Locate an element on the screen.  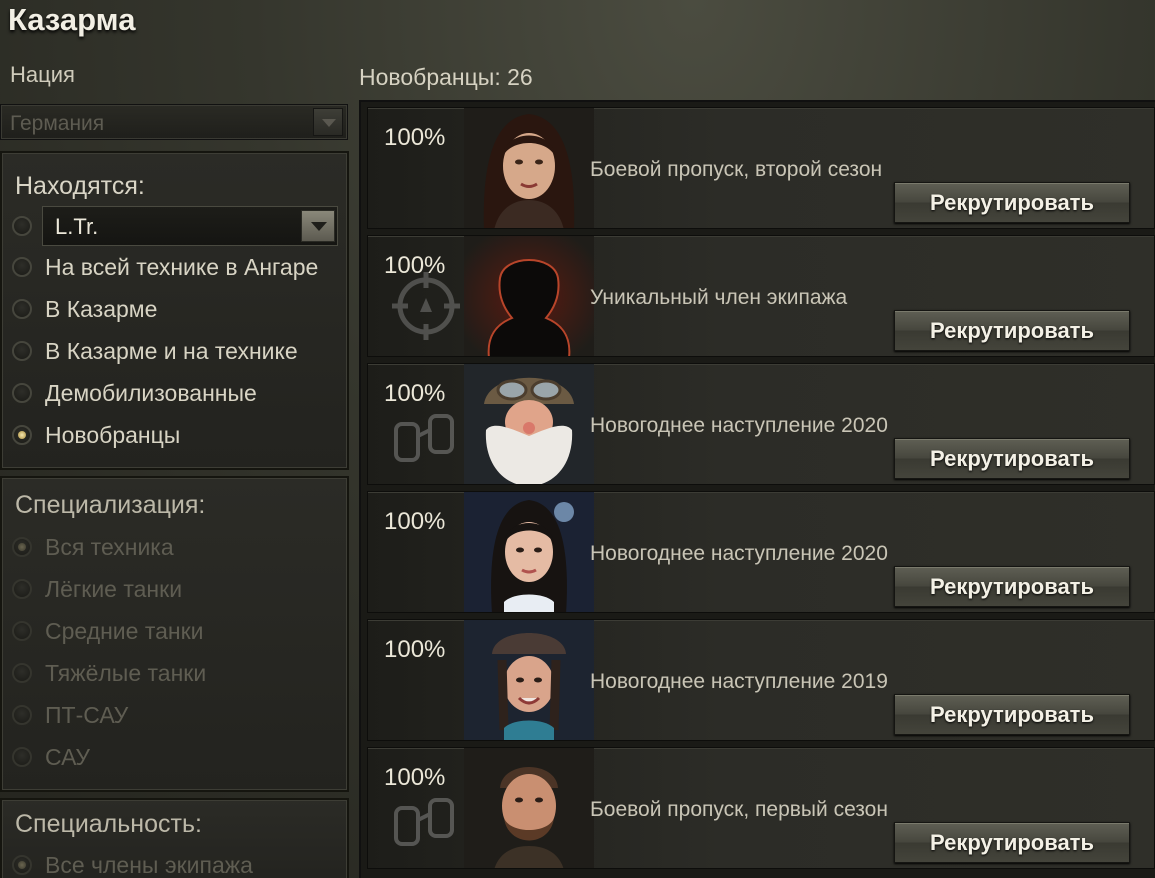
radio-vehicle is located at coordinates (22, 226).